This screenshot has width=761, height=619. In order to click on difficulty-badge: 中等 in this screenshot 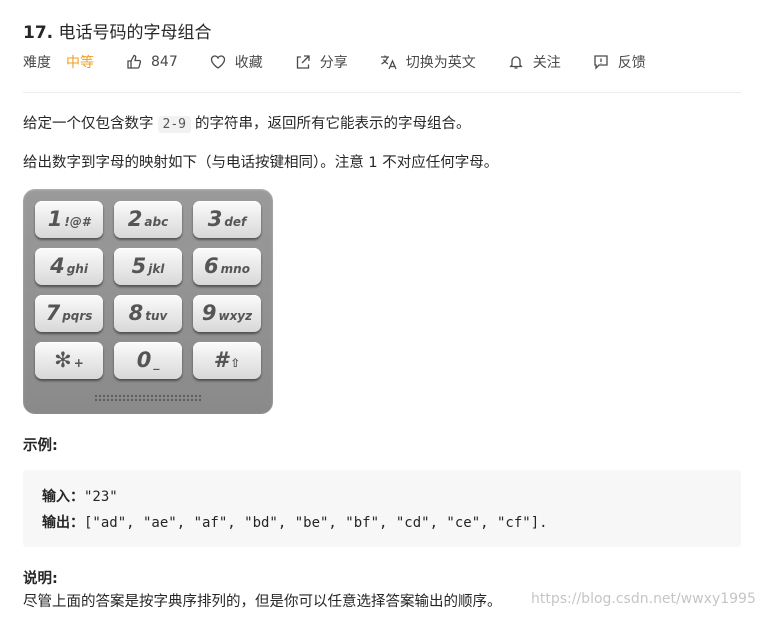, I will do `click(80, 63)`.